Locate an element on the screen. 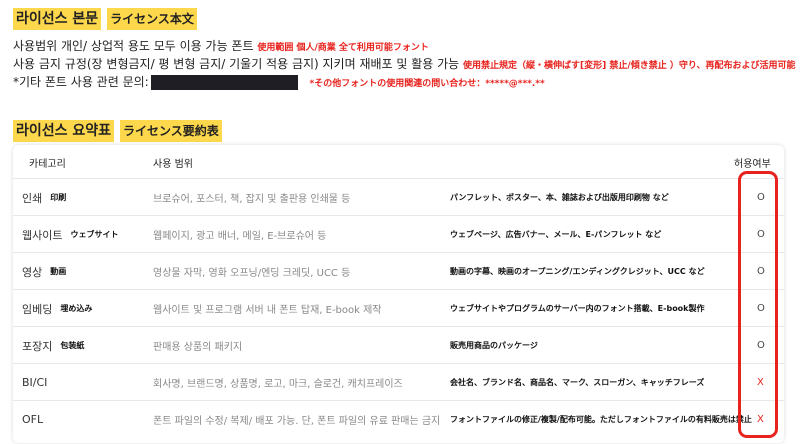  row-scope: 브로슈어, 포스터, 책, 잡지 및 출판용 인쇄물 등 is located at coordinates (252, 199).